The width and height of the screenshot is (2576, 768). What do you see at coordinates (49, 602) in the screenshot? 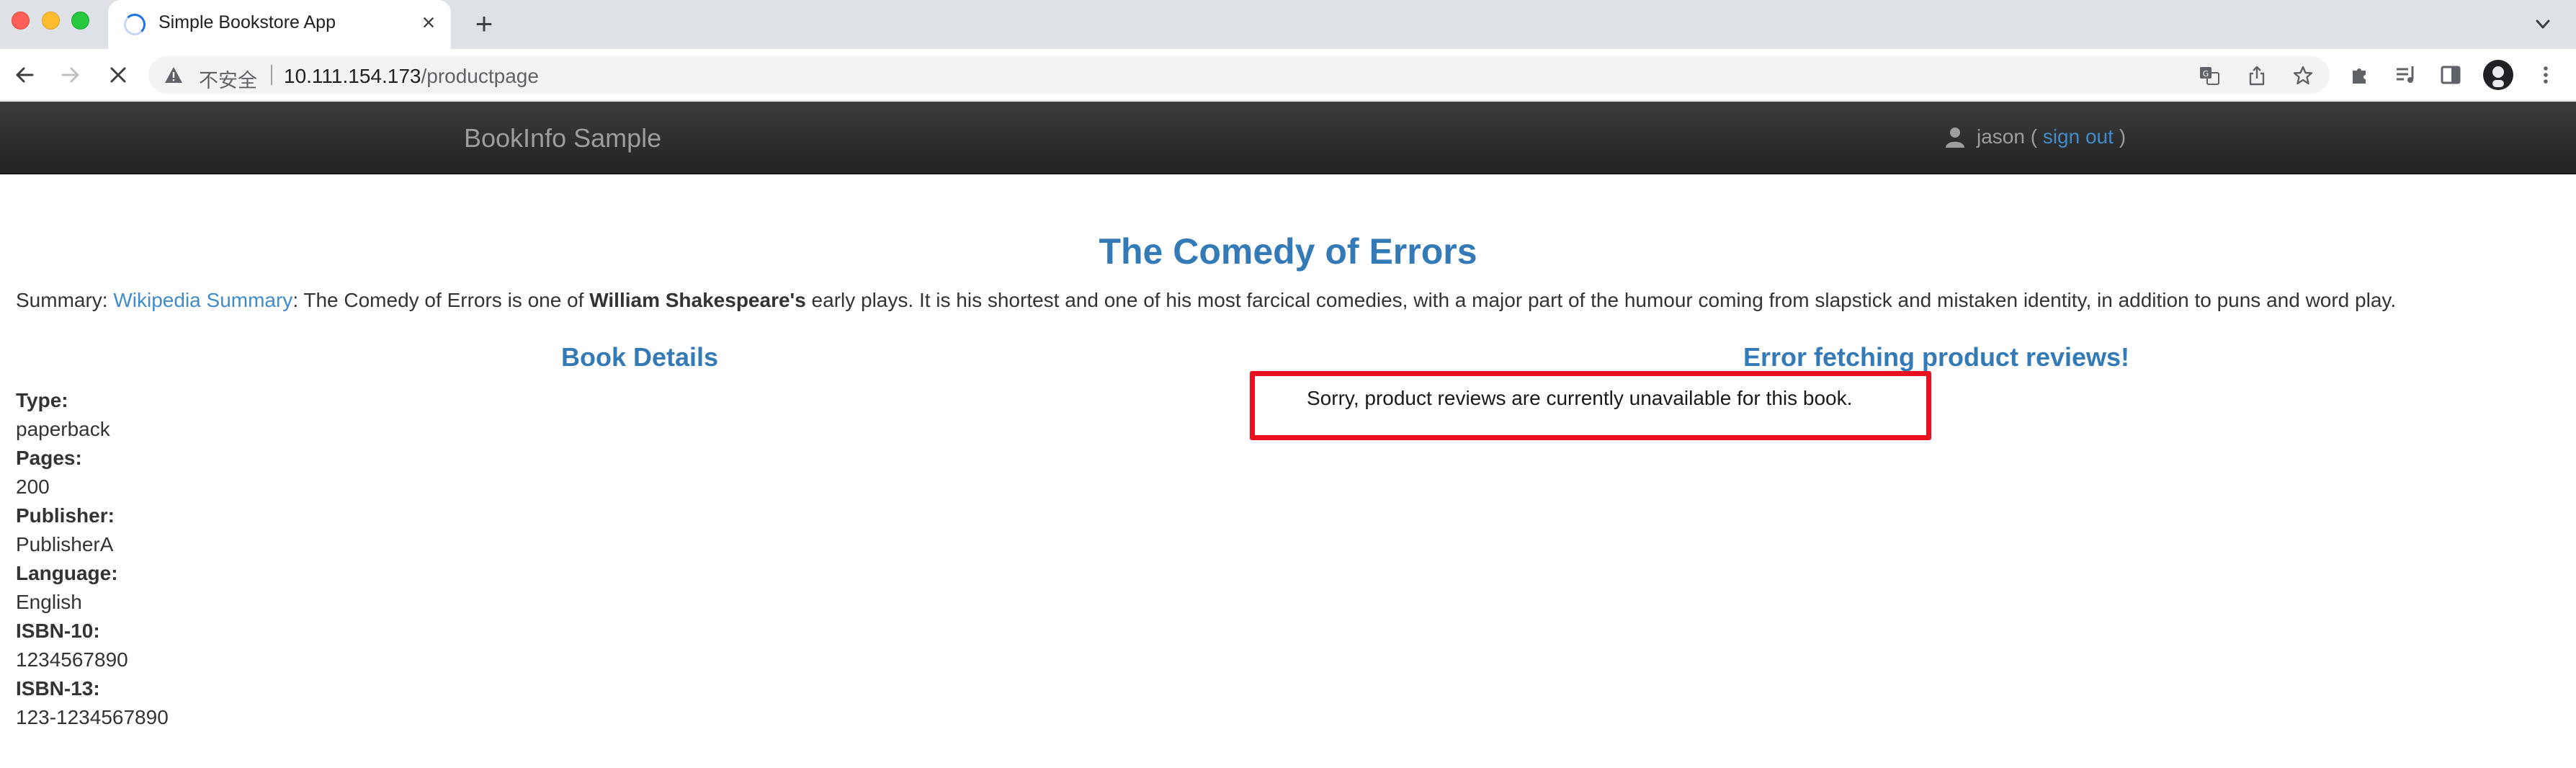
I see `detail-value-language: English` at bounding box center [49, 602].